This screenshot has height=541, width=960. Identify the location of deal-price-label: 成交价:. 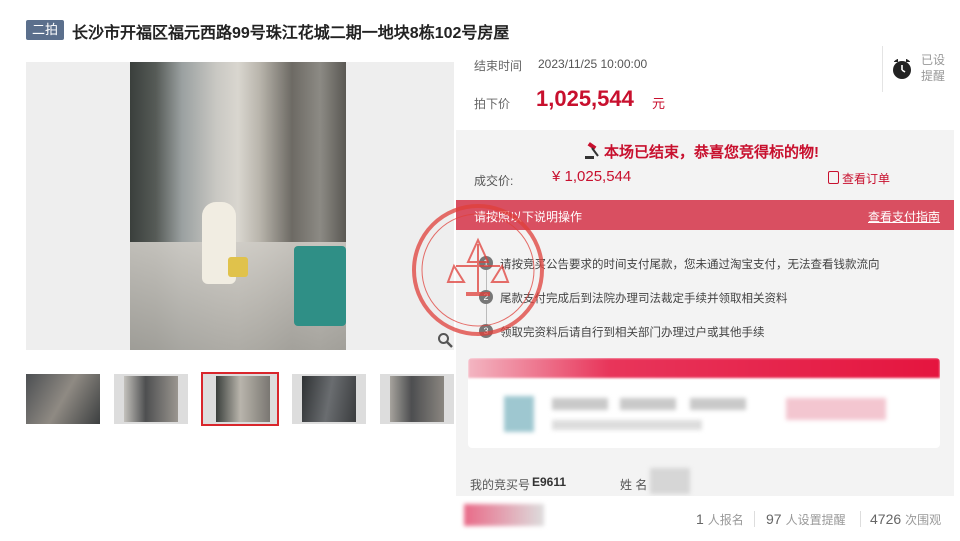
(494, 181).